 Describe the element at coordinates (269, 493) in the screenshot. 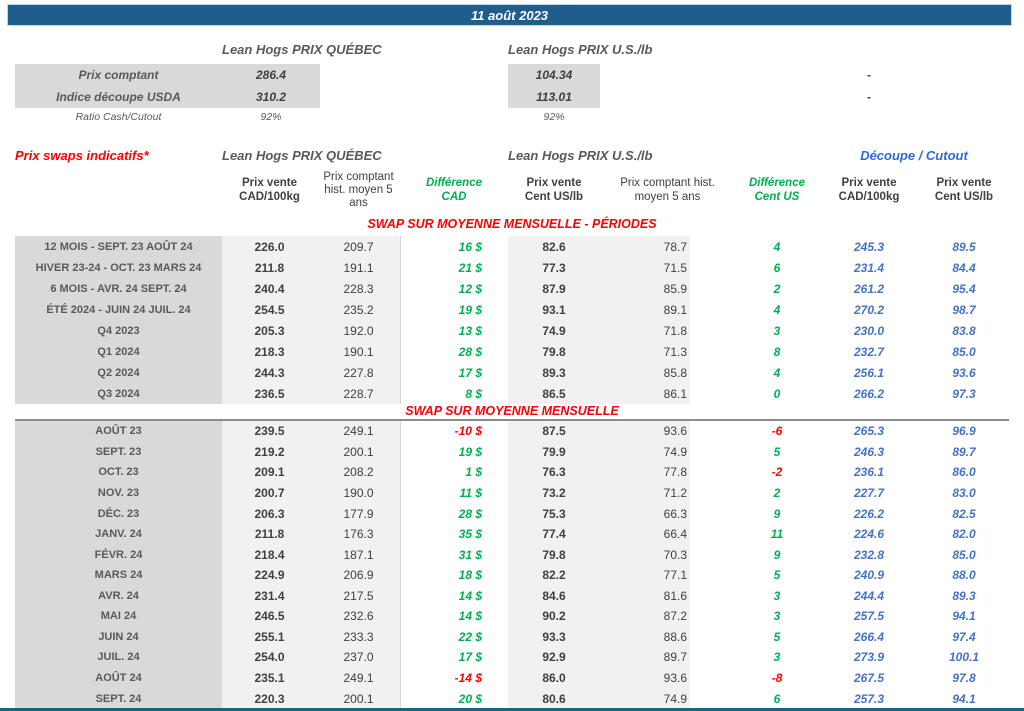

I see `cell-qc-sell: 200.7` at that location.